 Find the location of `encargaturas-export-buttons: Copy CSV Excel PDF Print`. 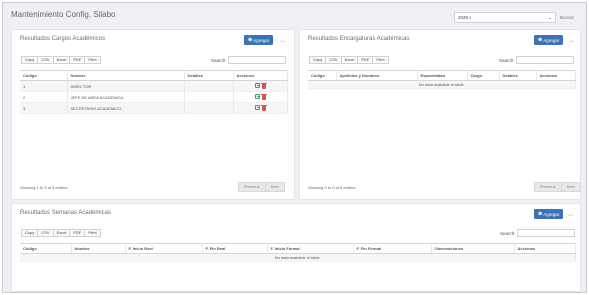

encargaturas-export-buttons: Copy CSV Excel PDF Print is located at coordinates (349, 60).